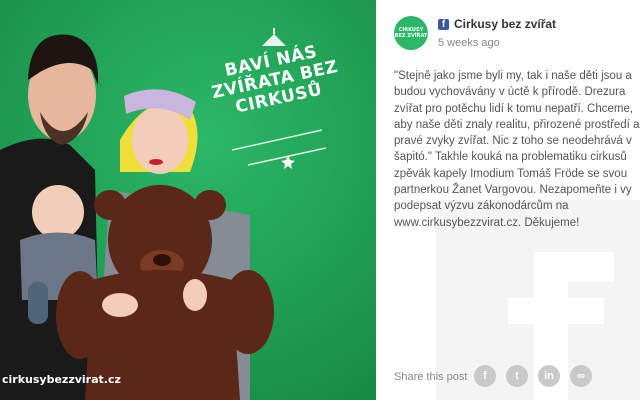  I want to click on linkedin-share-button: in, so click(549, 376).